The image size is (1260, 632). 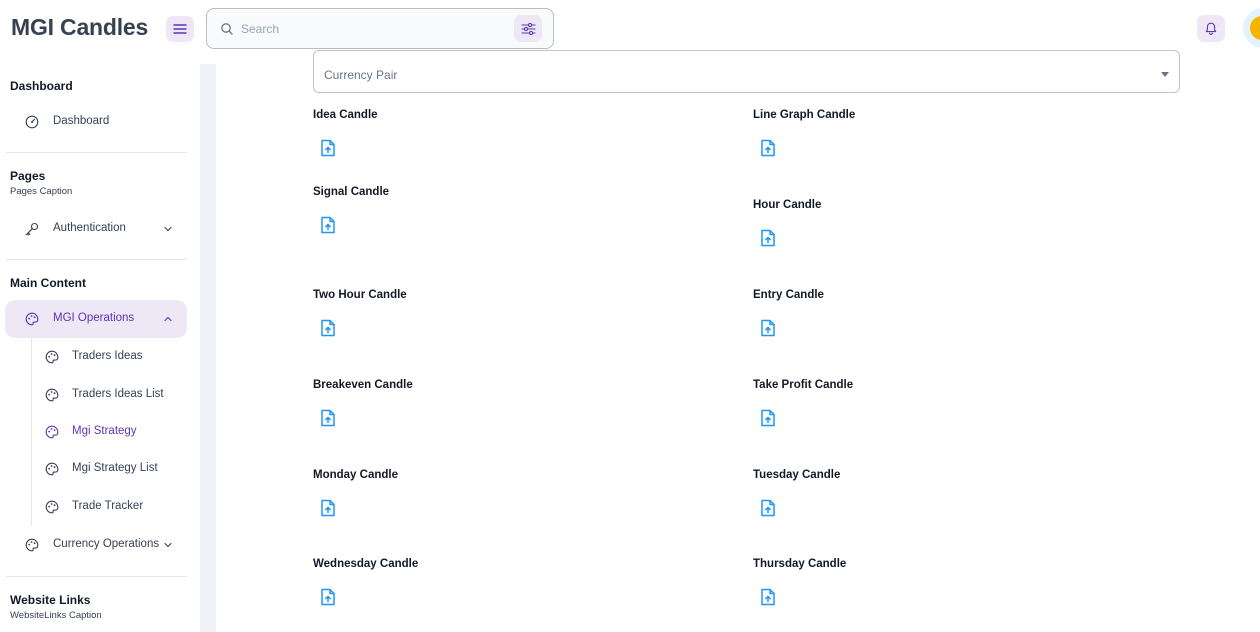 What do you see at coordinates (106, 544) in the screenshot?
I see `sidebar-item-label: Currency Operations` at bounding box center [106, 544].